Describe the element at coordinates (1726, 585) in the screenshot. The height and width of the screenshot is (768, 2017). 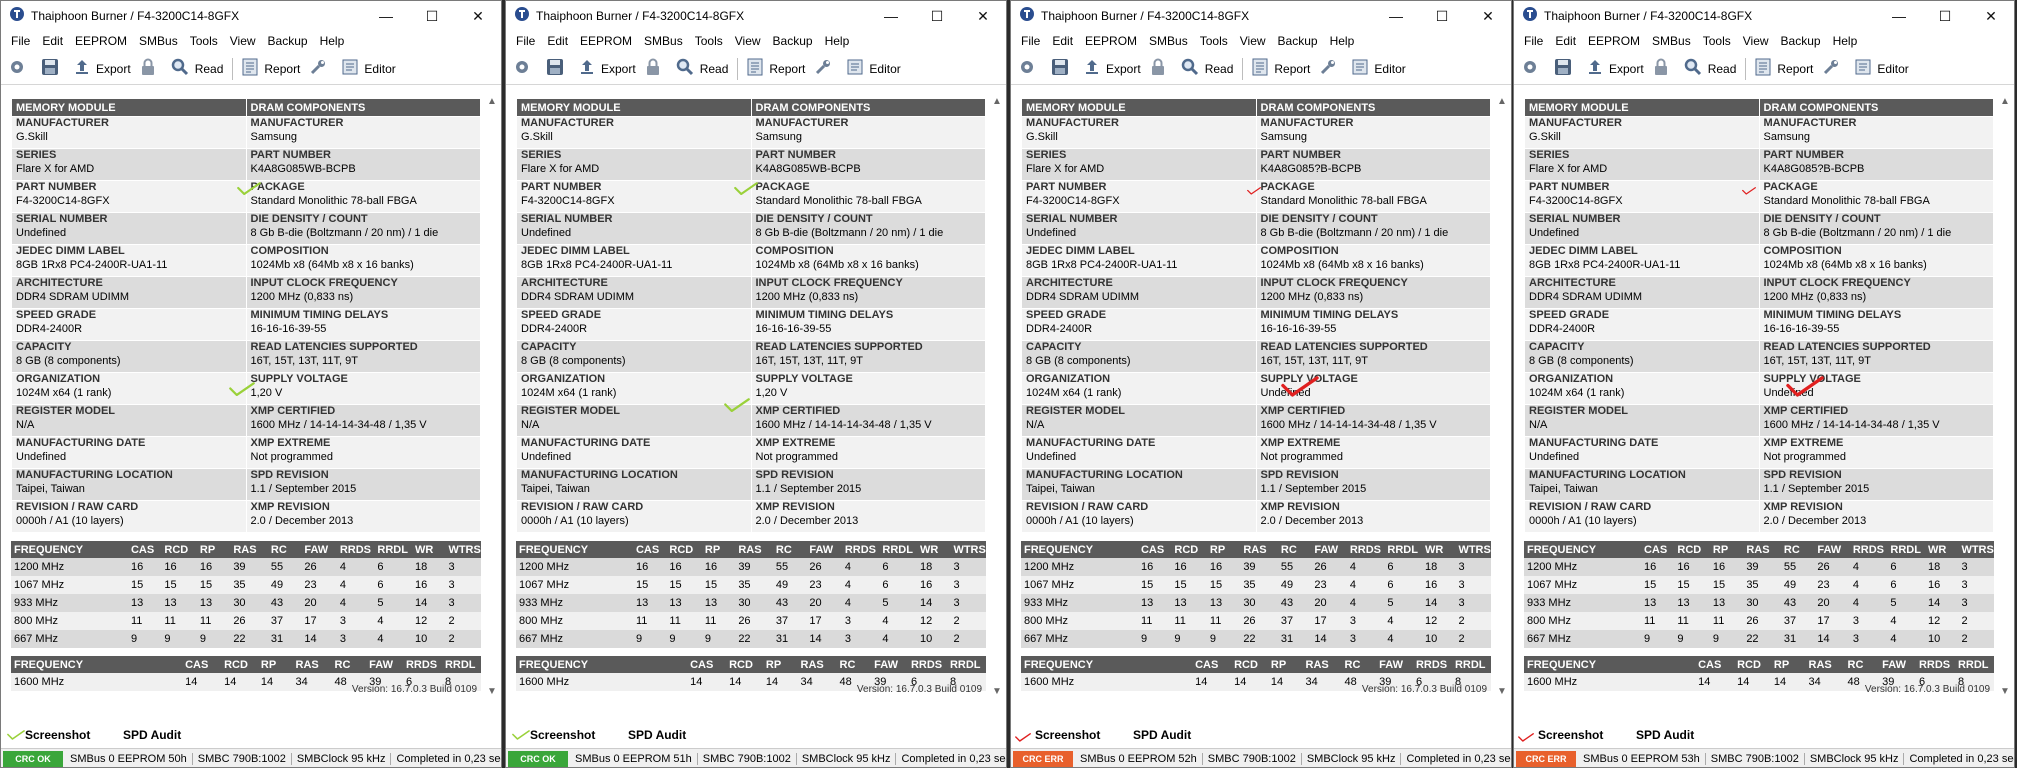
I see `timing-cell: 15` at that location.